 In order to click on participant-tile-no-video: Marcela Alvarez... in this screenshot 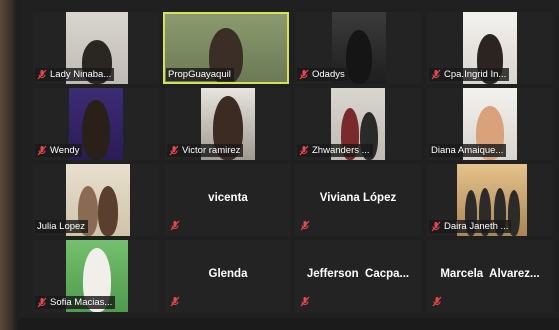, I will do `click(490, 276)`.